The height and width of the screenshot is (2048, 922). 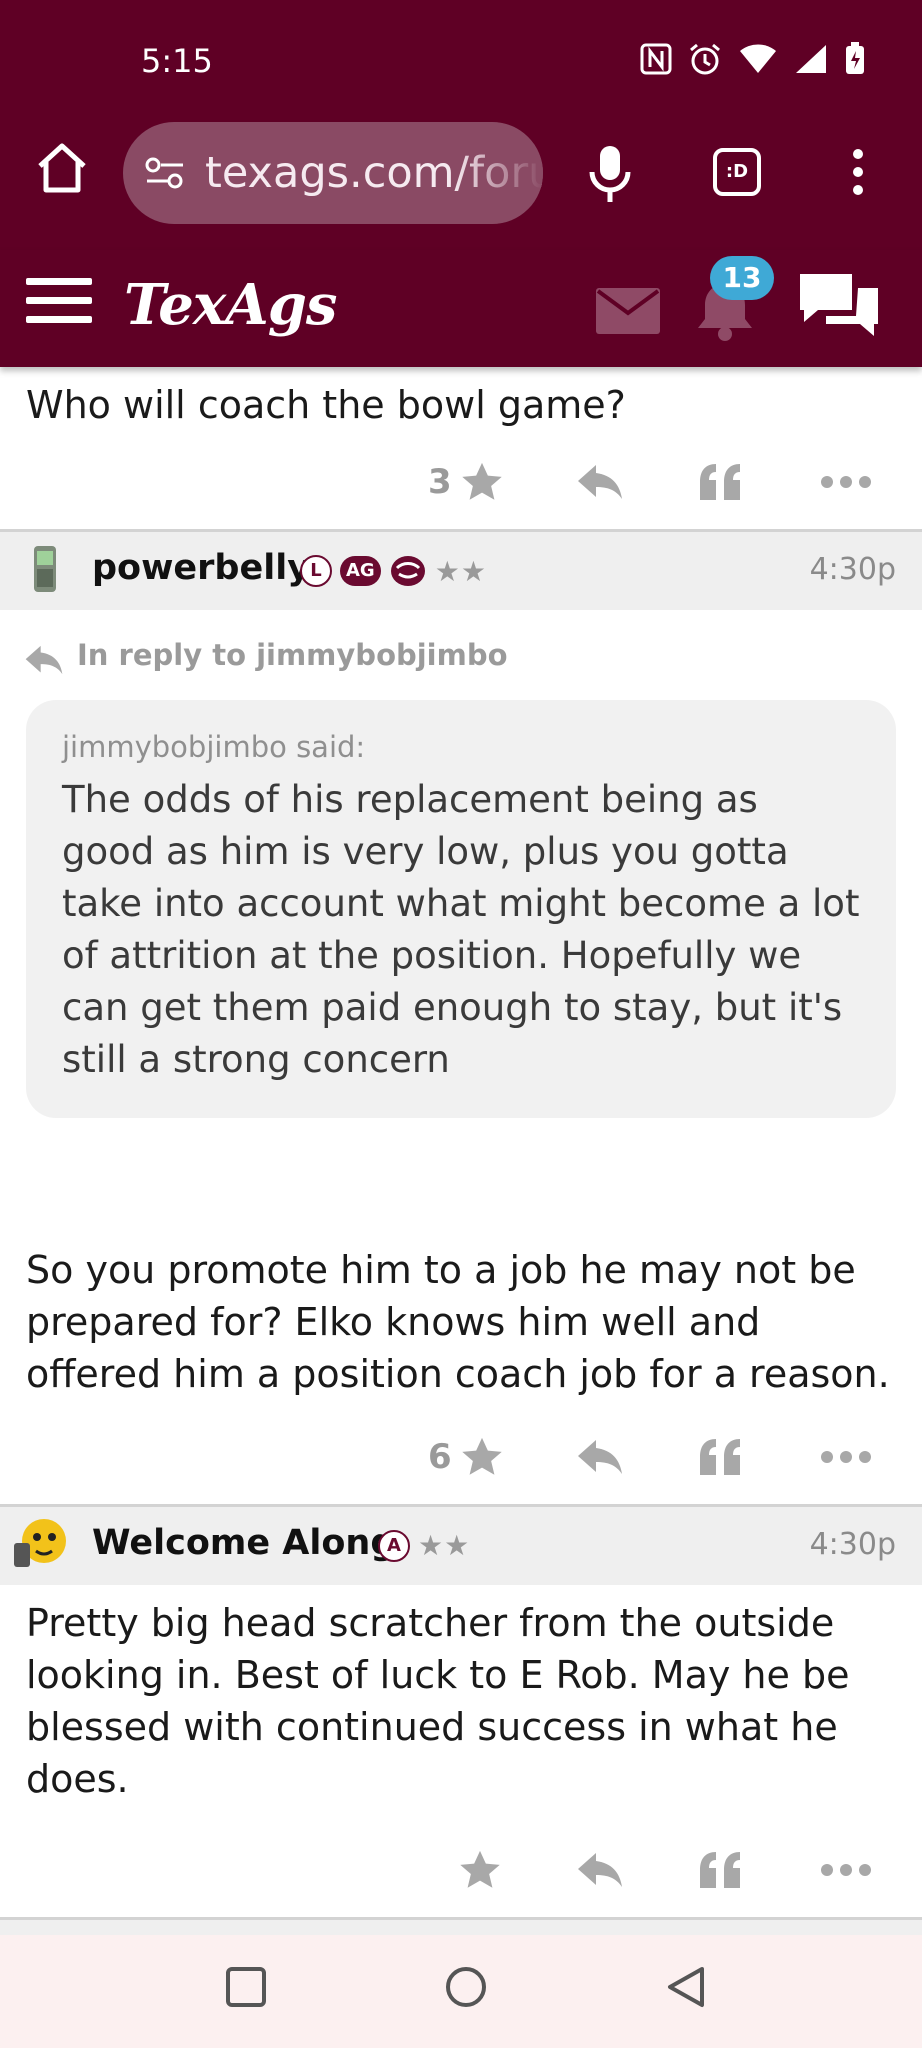 I want to click on battery-icon, so click(x=855, y=58).